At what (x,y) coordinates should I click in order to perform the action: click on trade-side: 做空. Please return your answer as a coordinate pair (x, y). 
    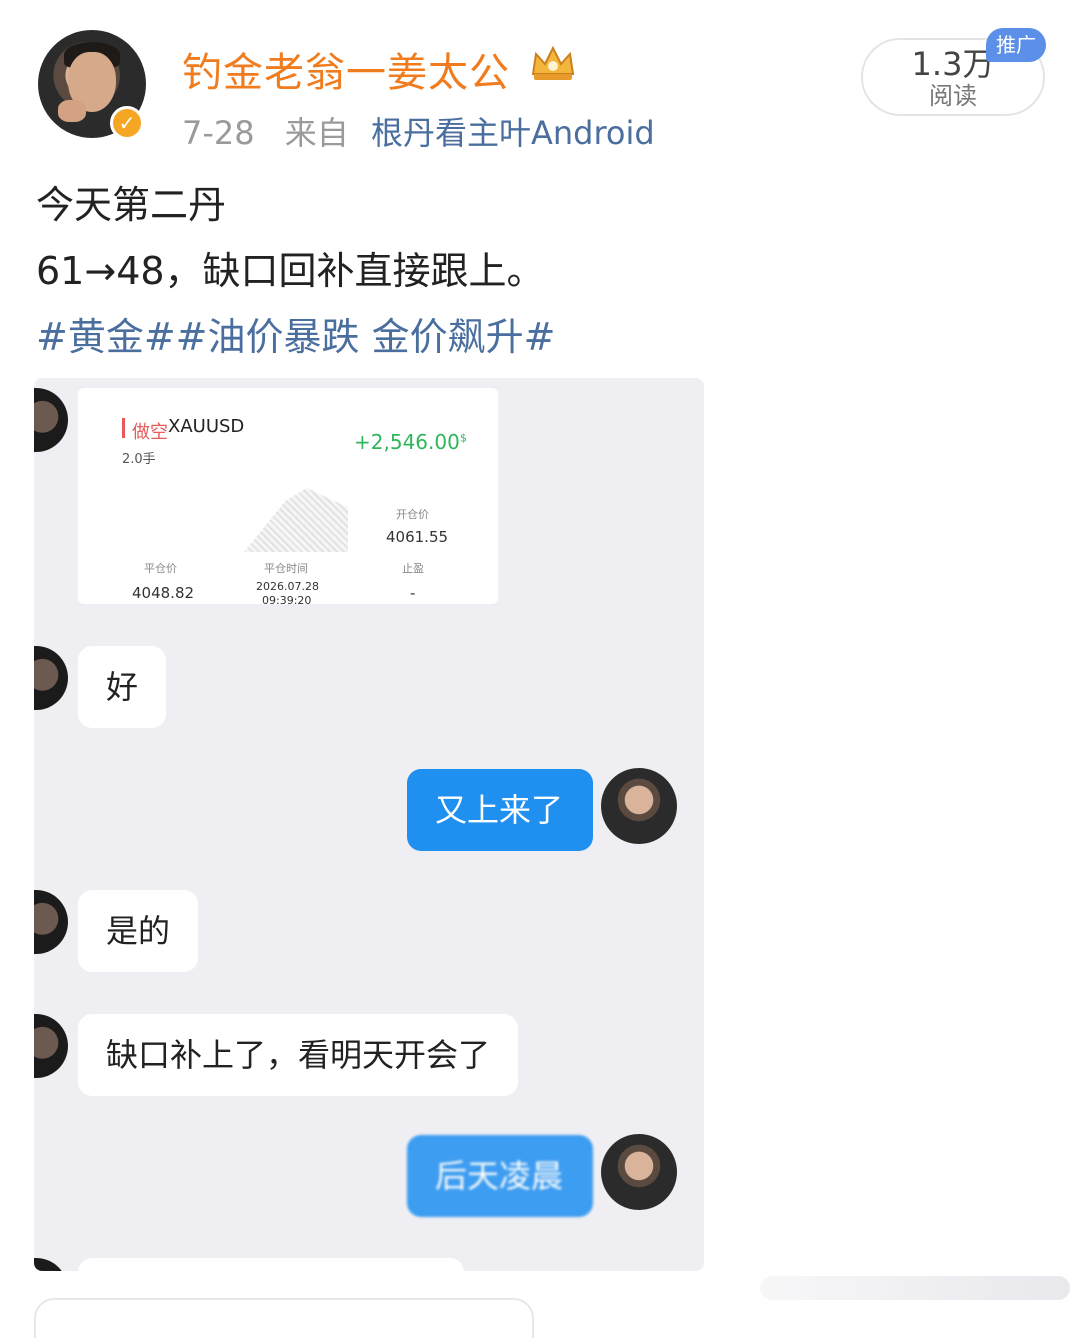
    Looking at the image, I should click on (150, 432).